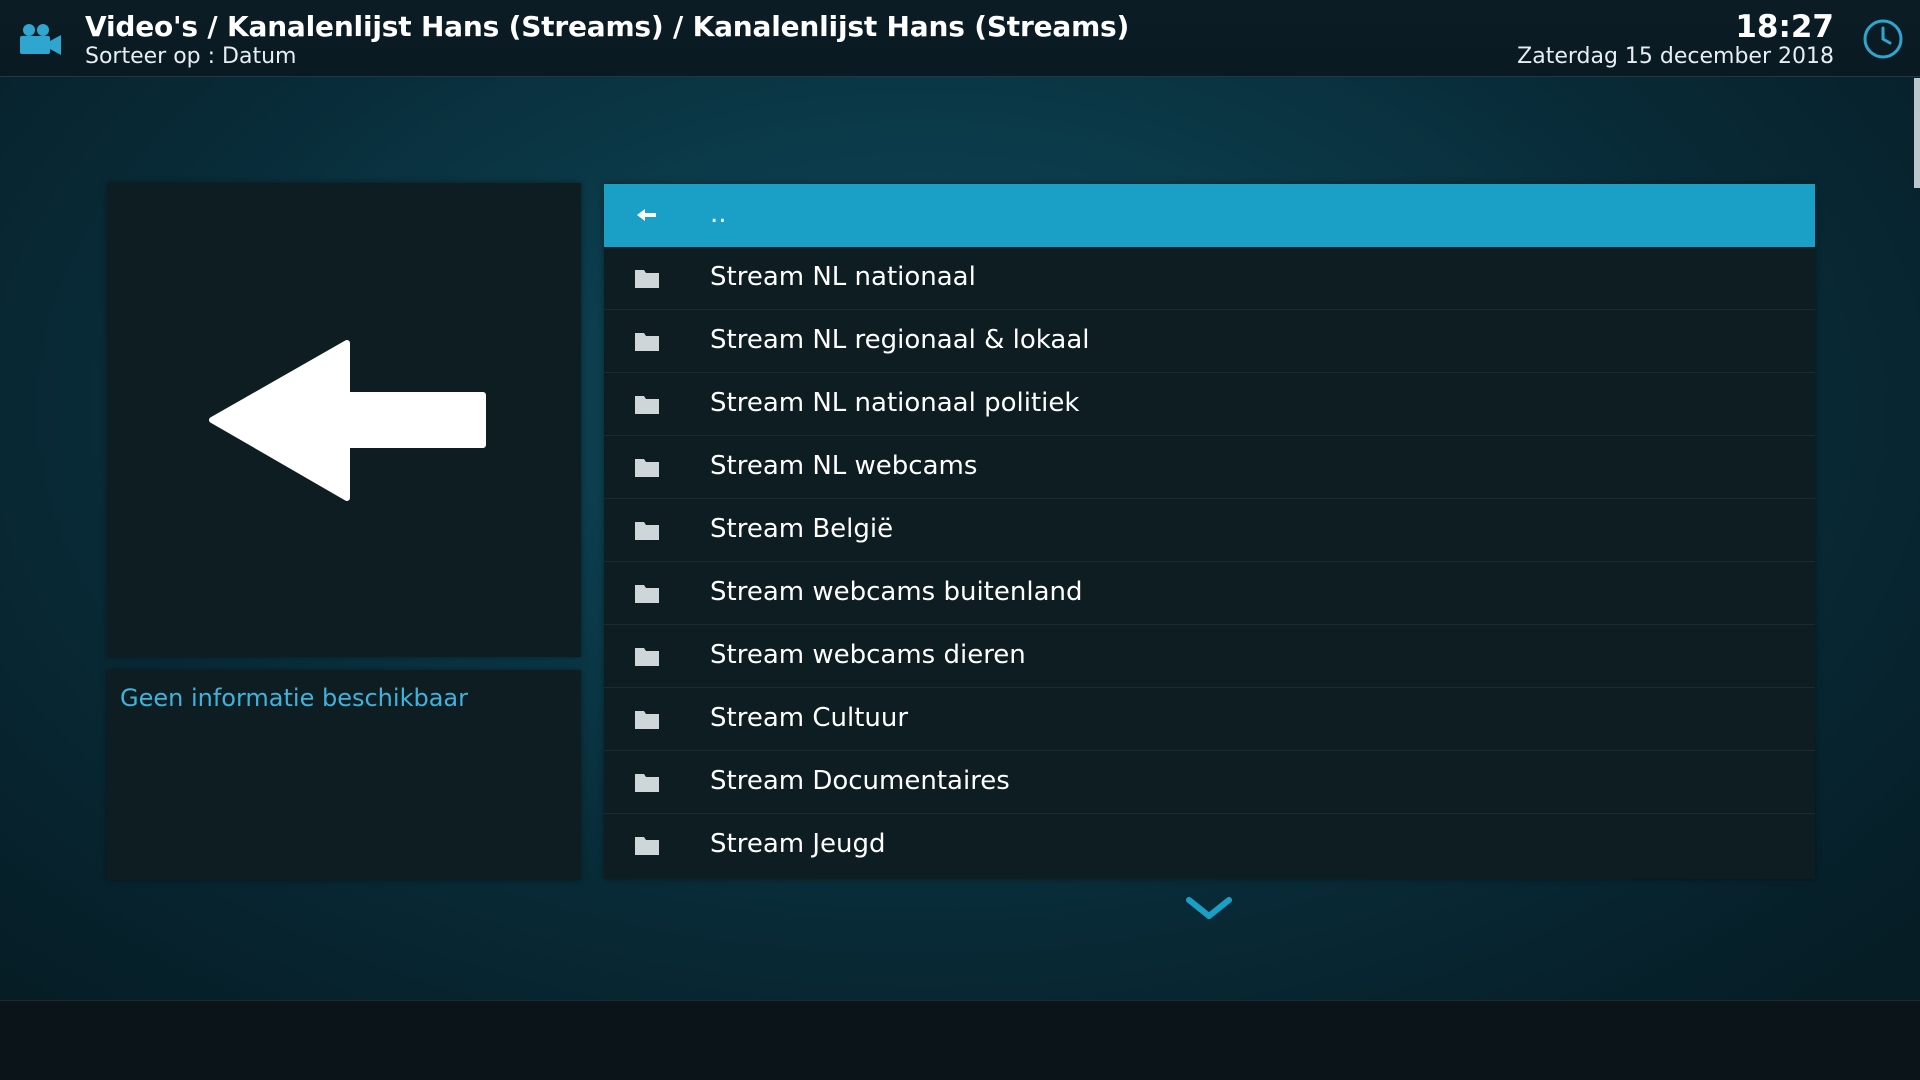 Image resolution: width=1920 pixels, height=1080 pixels. What do you see at coordinates (1883, 39) in the screenshot?
I see `clock-icon` at bounding box center [1883, 39].